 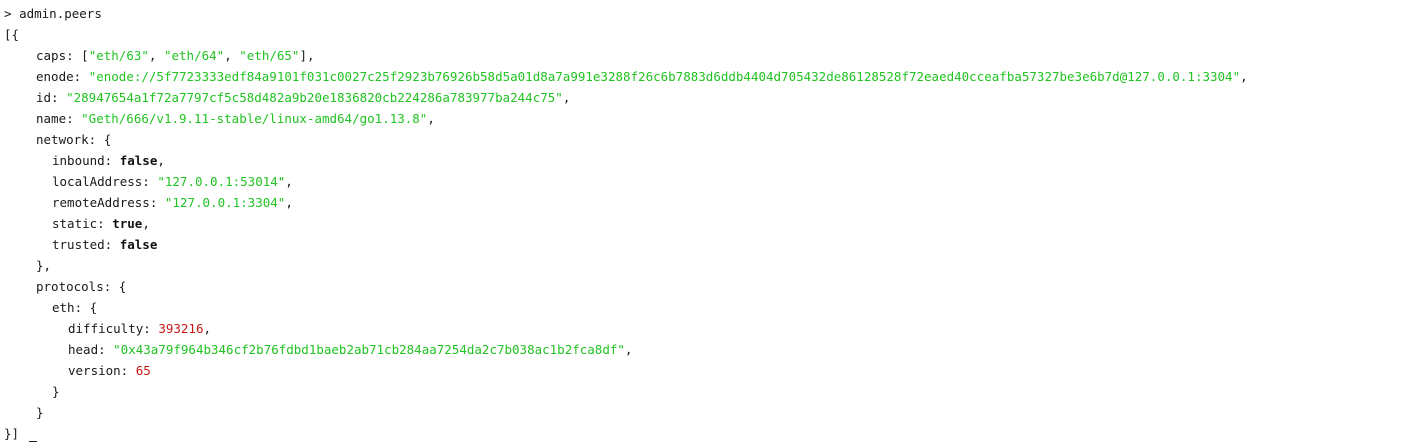 What do you see at coordinates (138, 160) in the screenshot?
I see `inbound-value: false` at bounding box center [138, 160].